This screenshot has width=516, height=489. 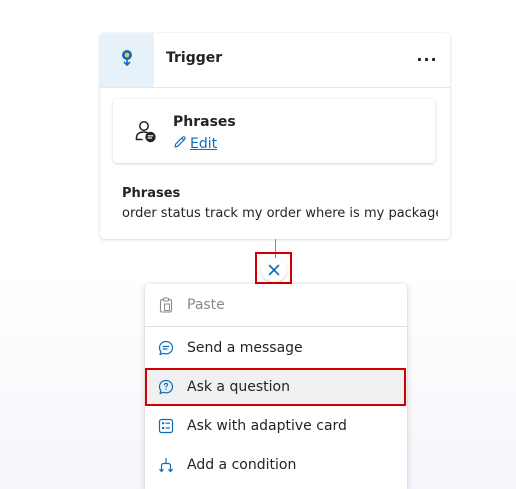 I want to click on adaptive-card-icon, so click(x=166, y=426).